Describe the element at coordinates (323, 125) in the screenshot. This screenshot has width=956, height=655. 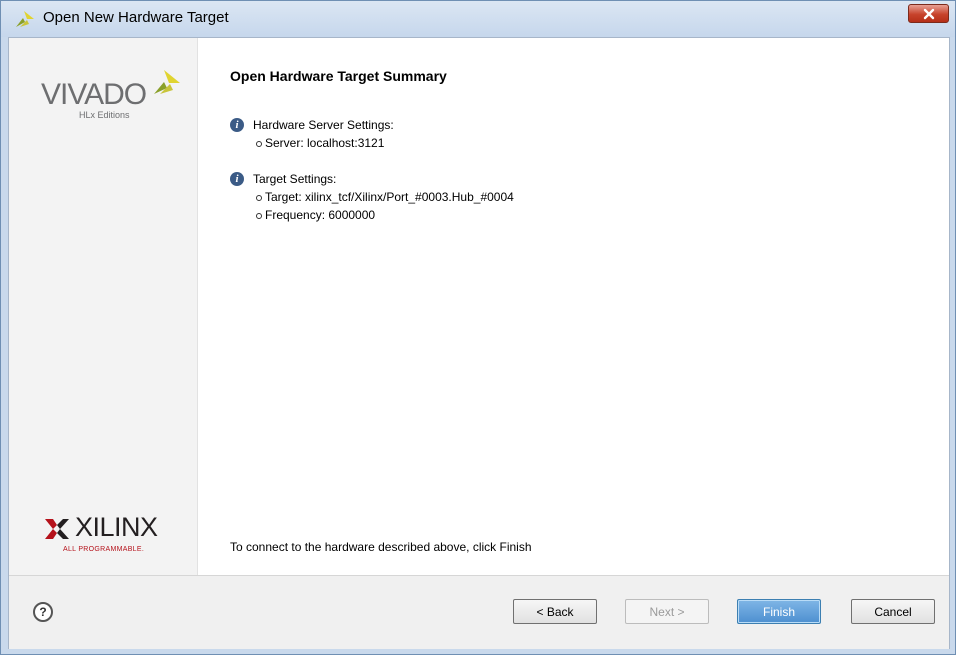
I see `section-title: Hardware Server Settings:` at that location.